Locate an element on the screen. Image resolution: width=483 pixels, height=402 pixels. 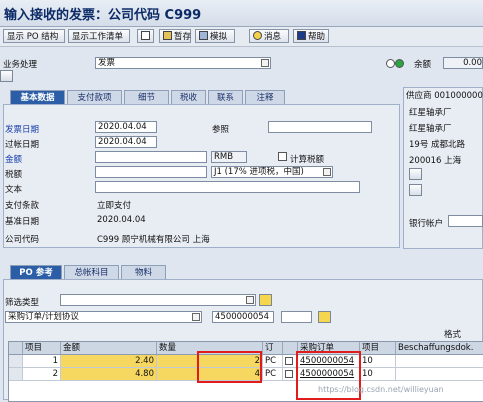
bank-account-label: 银行帐户 is located at coordinates (426, 224).